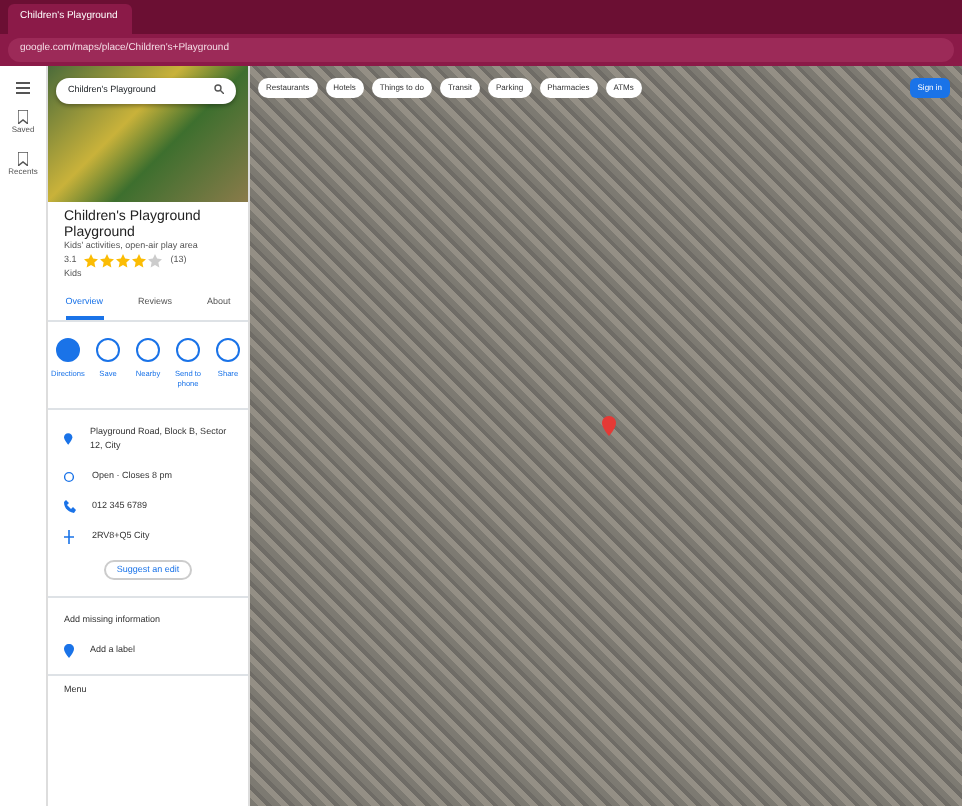  What do you see at coordinates (69, 651) in the screenshot?
I see `label-icon` at bounding box center [69, 651].